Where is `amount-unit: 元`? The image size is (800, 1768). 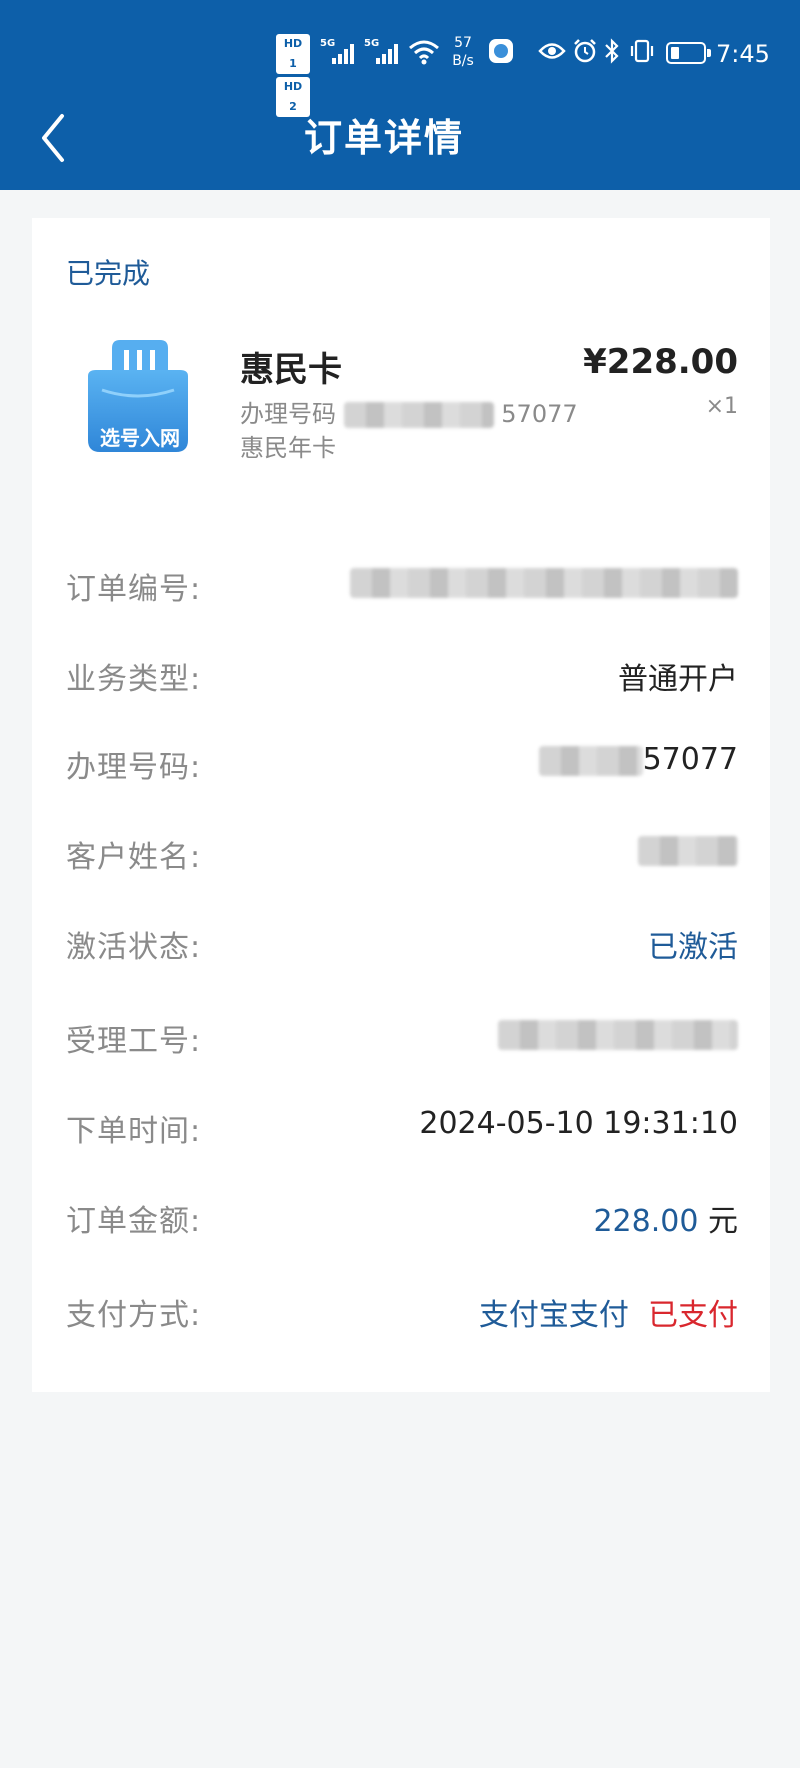 amount-unit: 元 is located at coordinates (723, 1221).